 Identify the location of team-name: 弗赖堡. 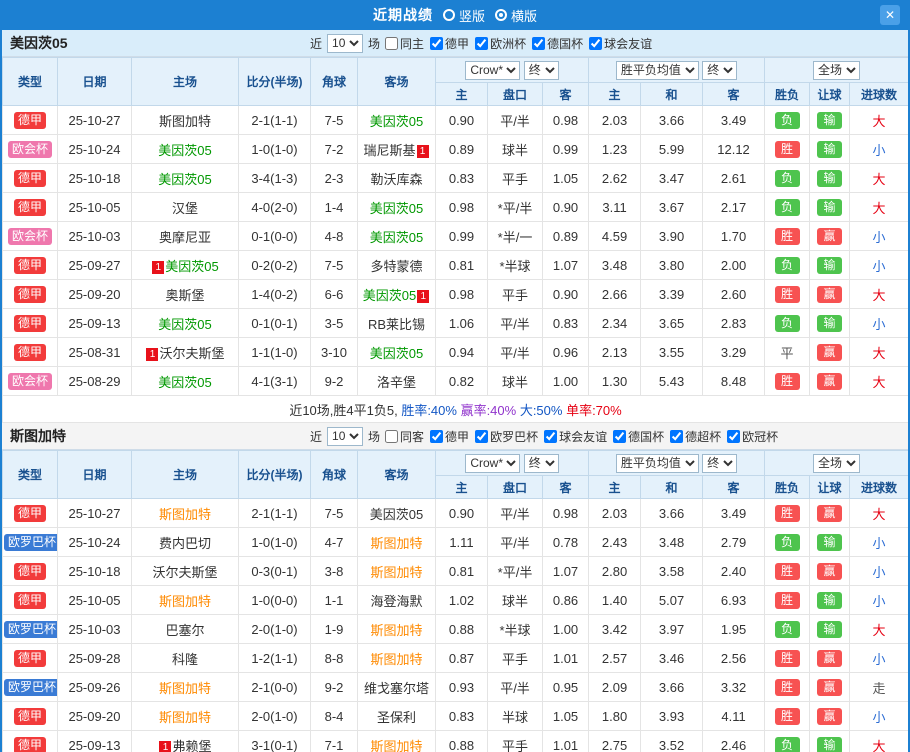
(192, 745).